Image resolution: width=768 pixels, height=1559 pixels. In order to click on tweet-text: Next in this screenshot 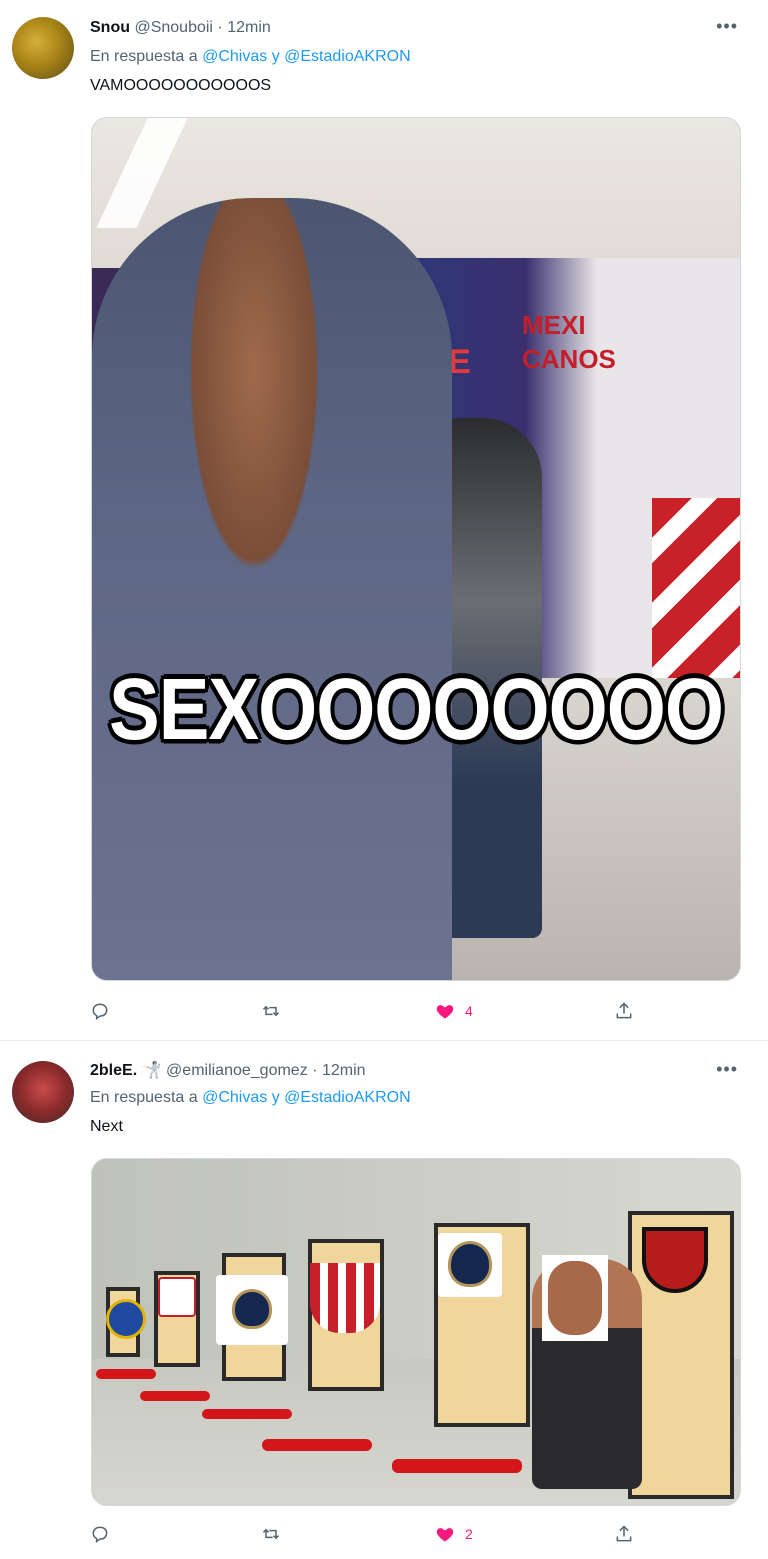, I will do `click(106, 1126)`.